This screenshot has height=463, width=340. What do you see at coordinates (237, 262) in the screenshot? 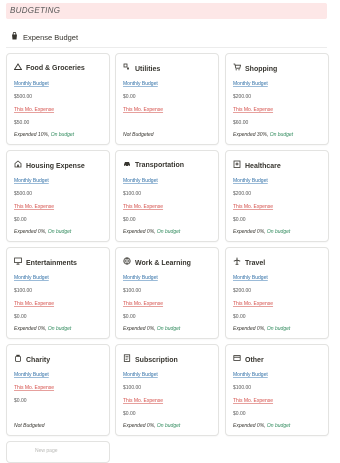
I see `airplane-icon` at bounding box center [237, 262].